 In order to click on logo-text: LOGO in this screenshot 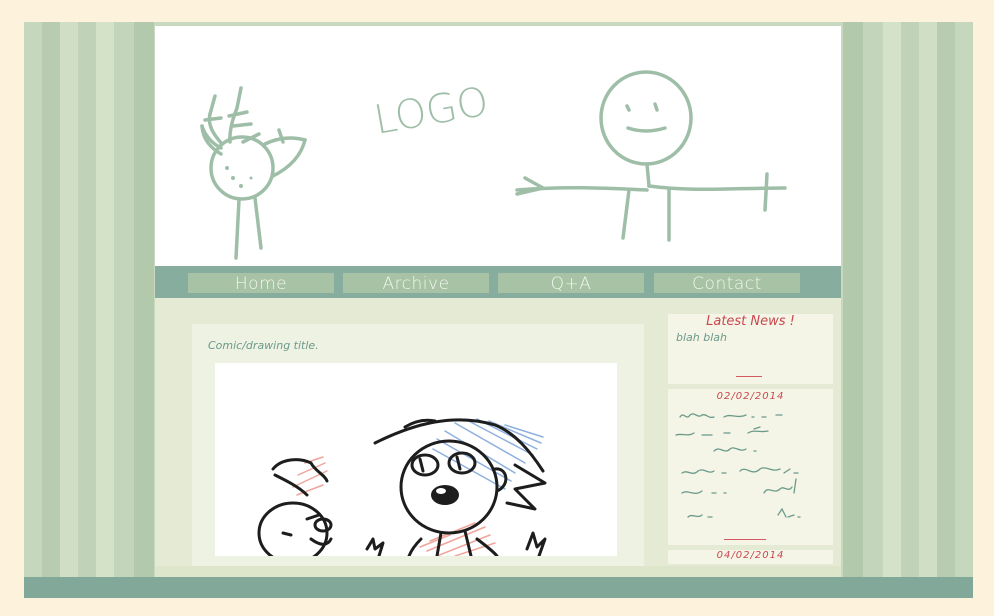, I will do `click(431, 111)`.